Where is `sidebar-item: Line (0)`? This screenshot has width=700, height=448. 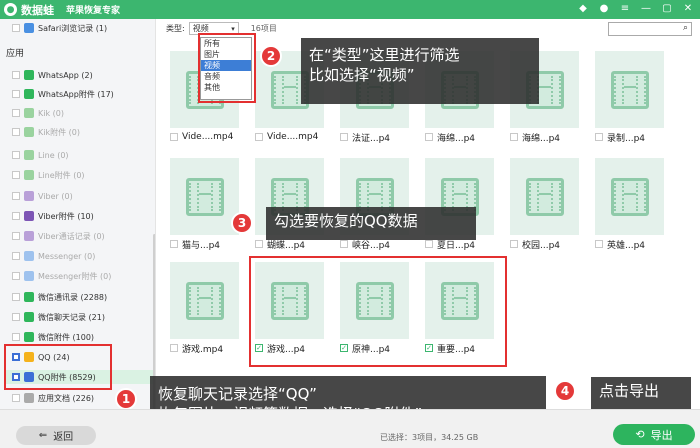
sidebar-item: Line (0) is located at coordinates (40, 155).